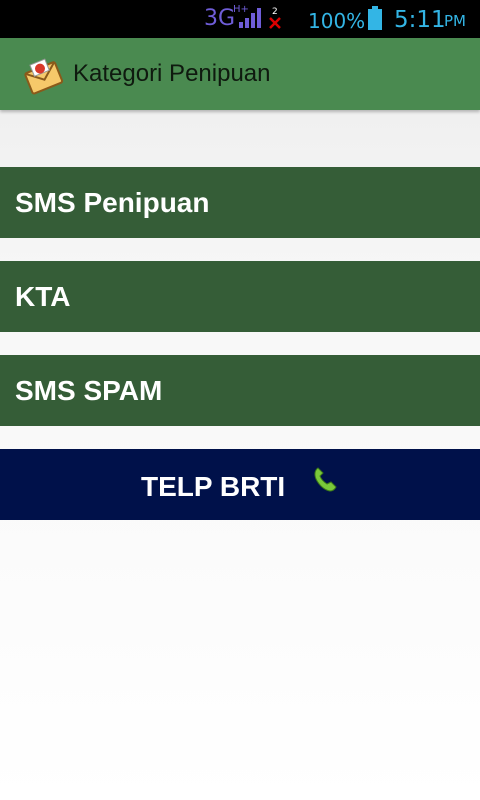 This screenshot has height=800, width=480. I want to click on sim-count: 2, so click(275, 12).